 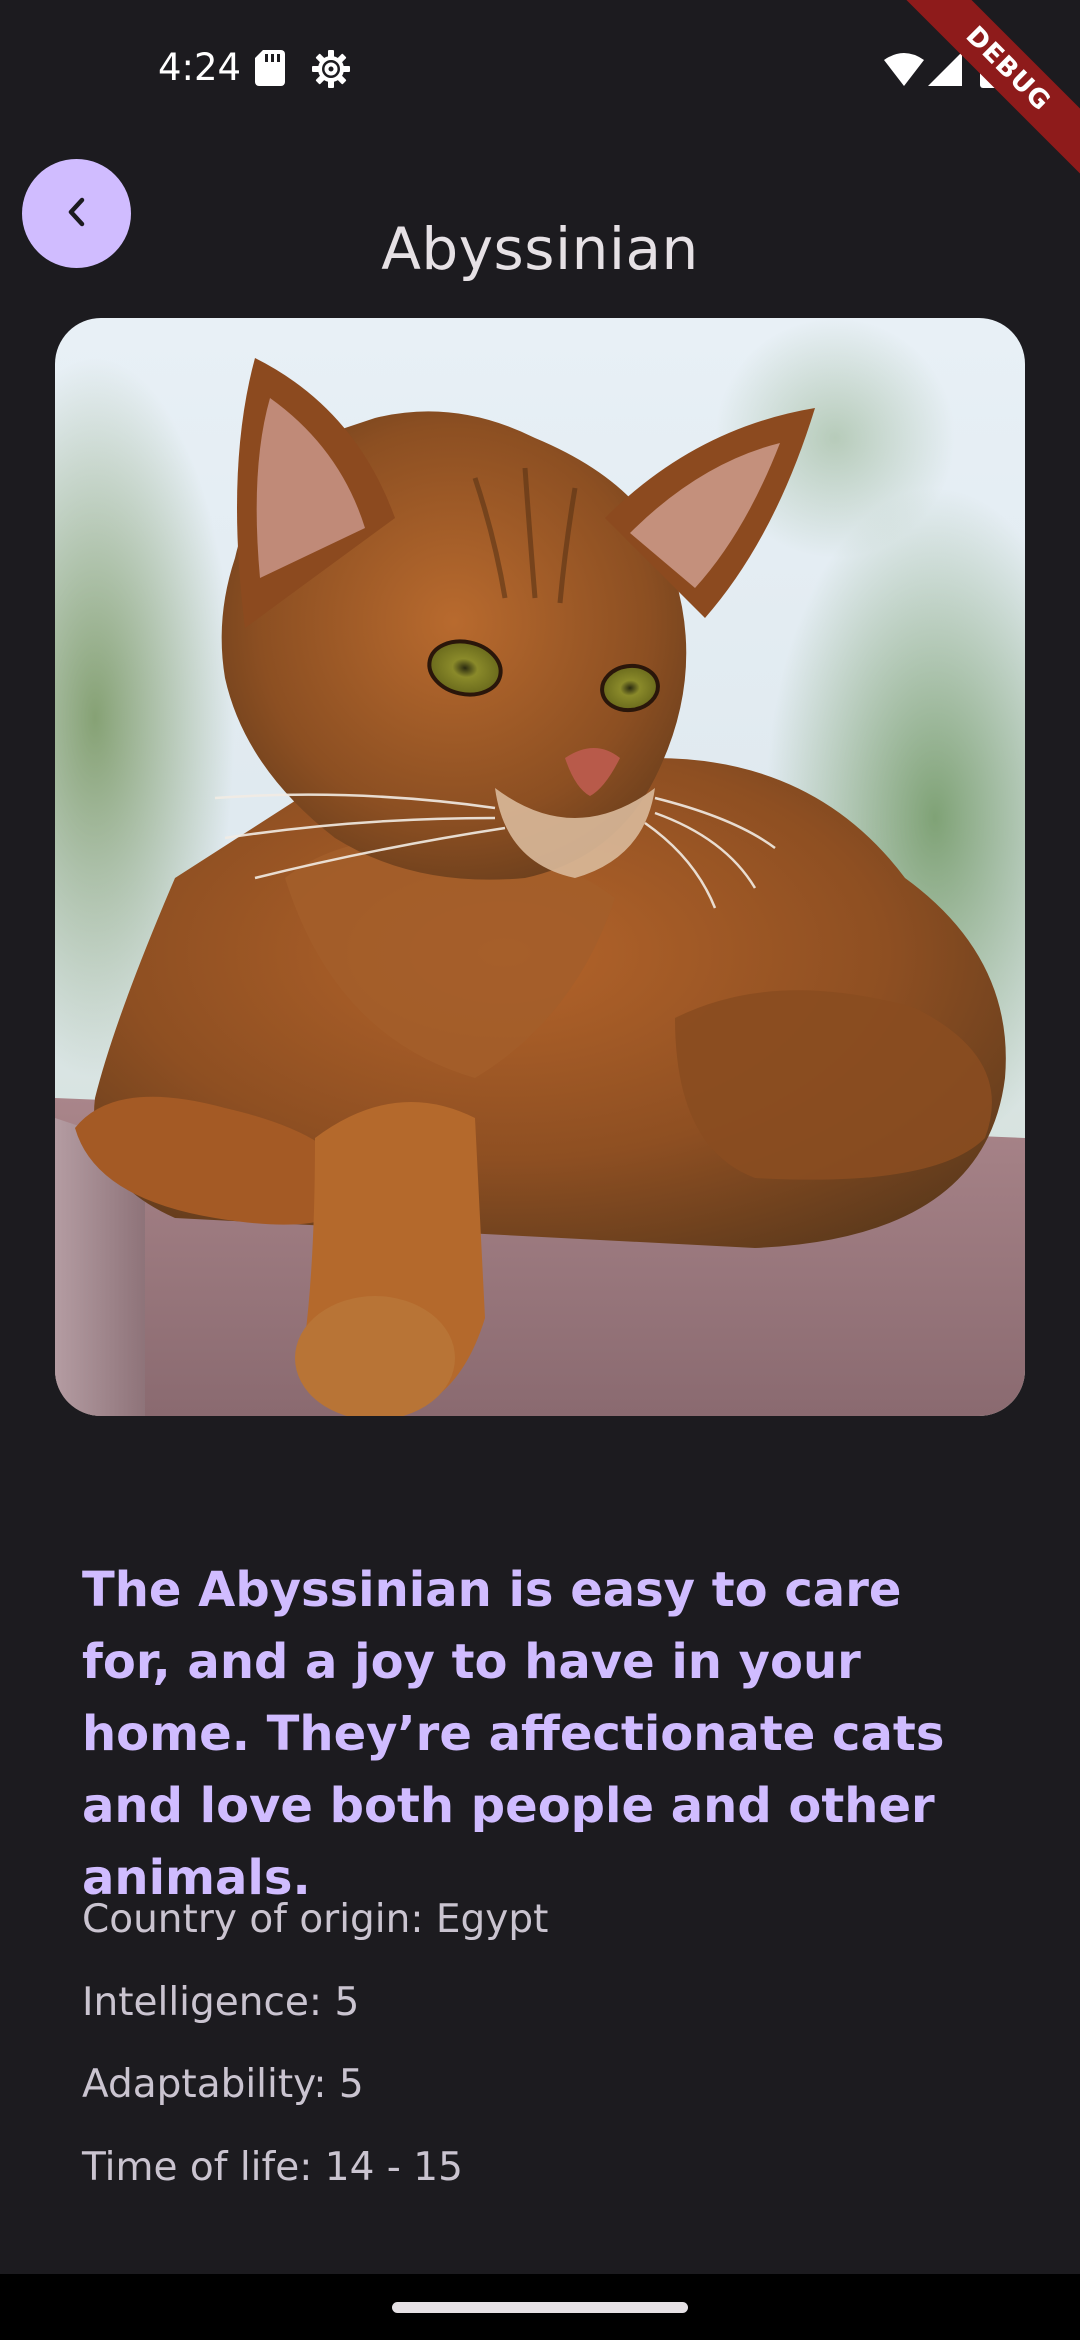 I want to click on country-of-origin: Country of origin: Egypt, so click(x=315, y=1919).